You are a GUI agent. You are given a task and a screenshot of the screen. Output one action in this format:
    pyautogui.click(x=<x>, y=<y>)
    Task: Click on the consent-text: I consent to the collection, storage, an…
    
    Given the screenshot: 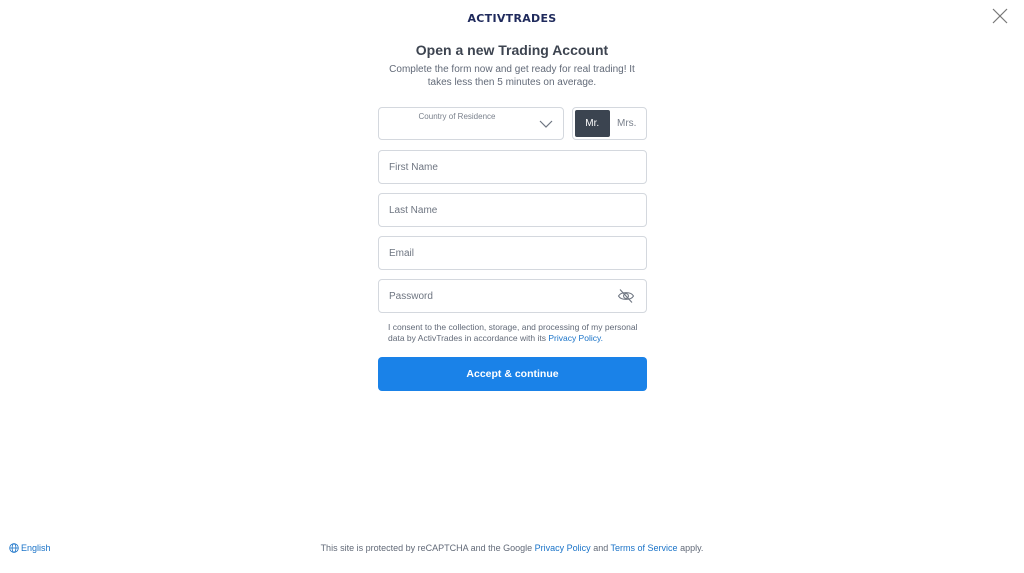 What is the action you would take?
    pyautogui.click(x=518, y=333)
    